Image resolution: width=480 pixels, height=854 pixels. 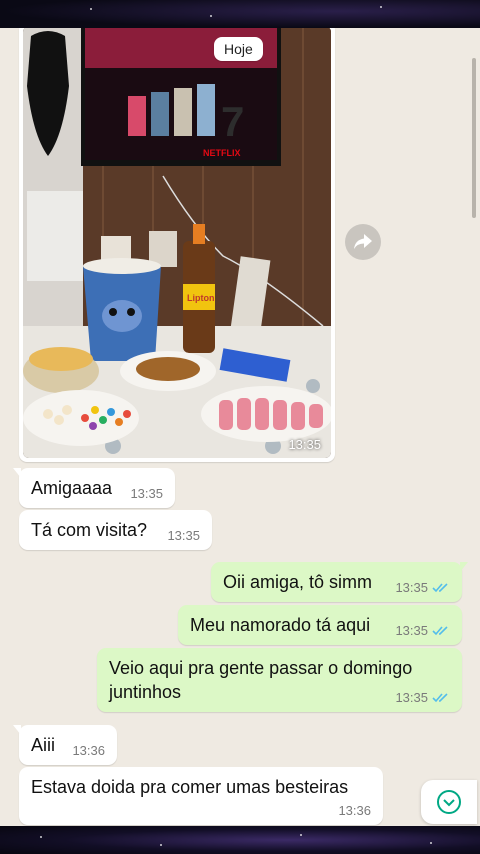 I want to click on message-text: Oii amiga, tô simm, so click(x=298, y=582).